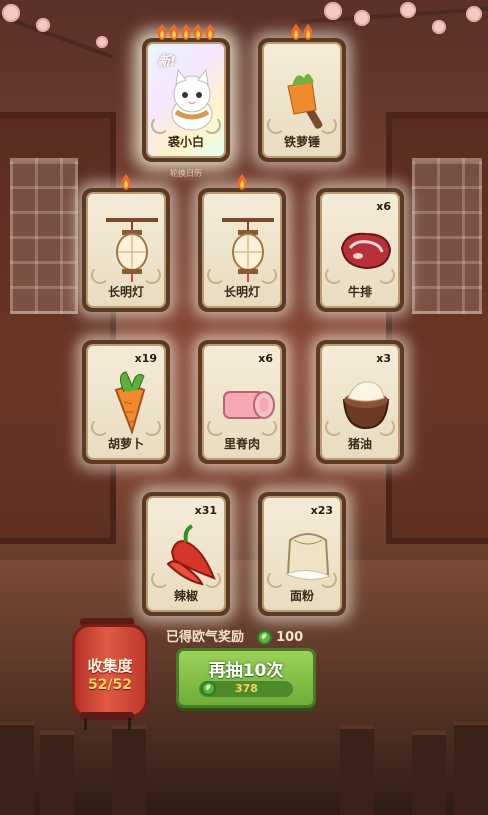  What do you see at coordinates (321, 510) in the screenshot?
I see `card-count: x23` at bounding box center [321, 510].